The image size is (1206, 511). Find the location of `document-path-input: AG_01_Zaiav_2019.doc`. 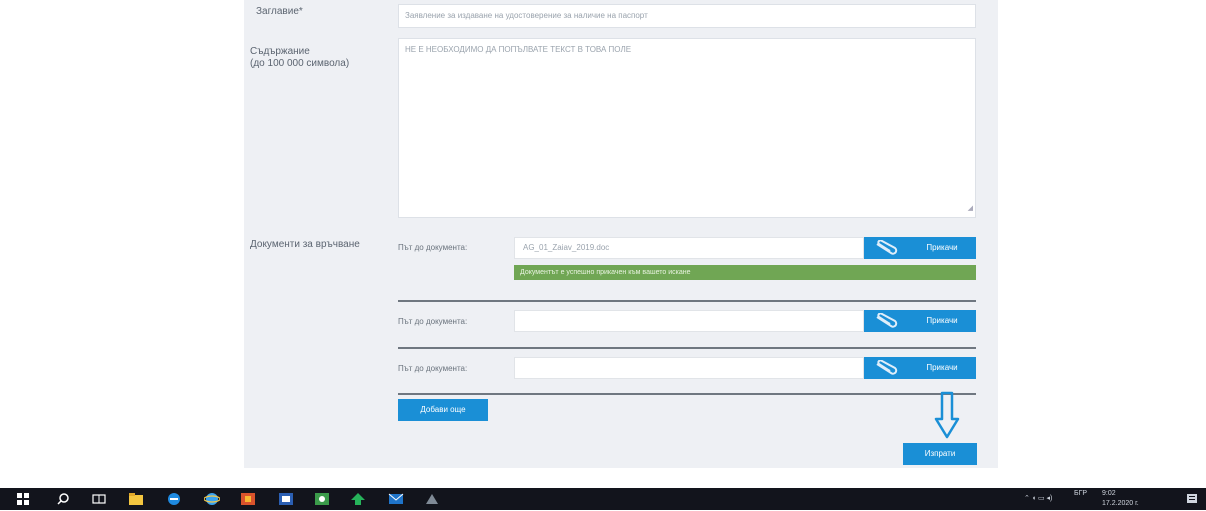

document-path-input: AG_01_Zaiav_2019.doc is located at coordinates (689, 248).